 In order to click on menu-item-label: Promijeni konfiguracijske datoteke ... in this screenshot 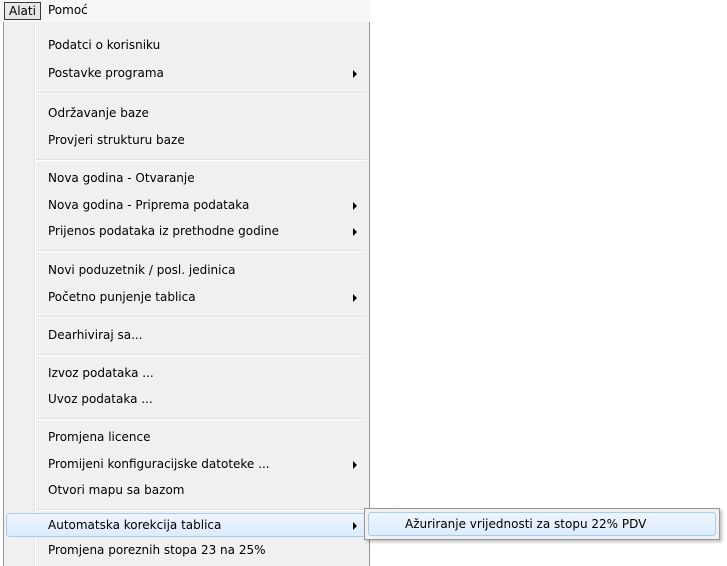, I will do `click(159, 464)`.